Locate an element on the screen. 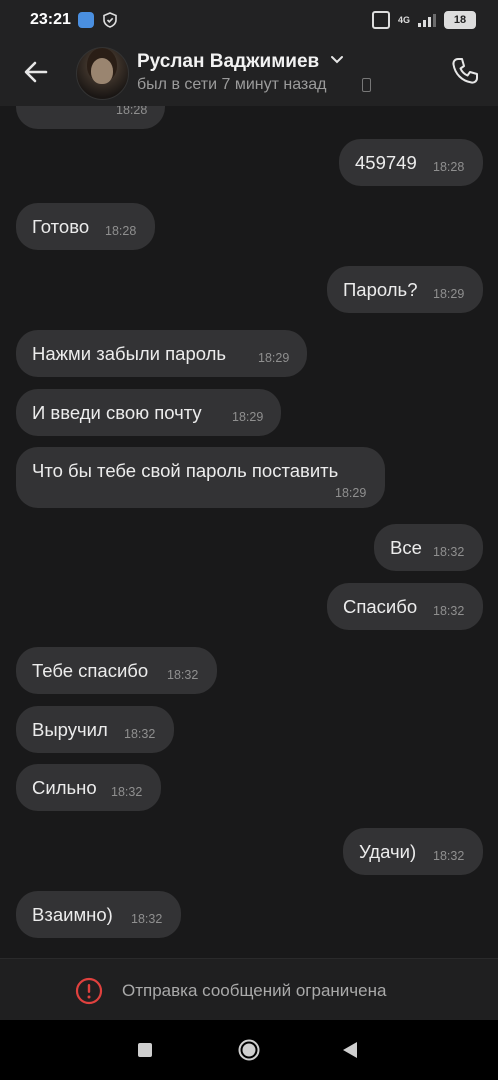  message-text: 459749 is located at coordinates (386, 162).